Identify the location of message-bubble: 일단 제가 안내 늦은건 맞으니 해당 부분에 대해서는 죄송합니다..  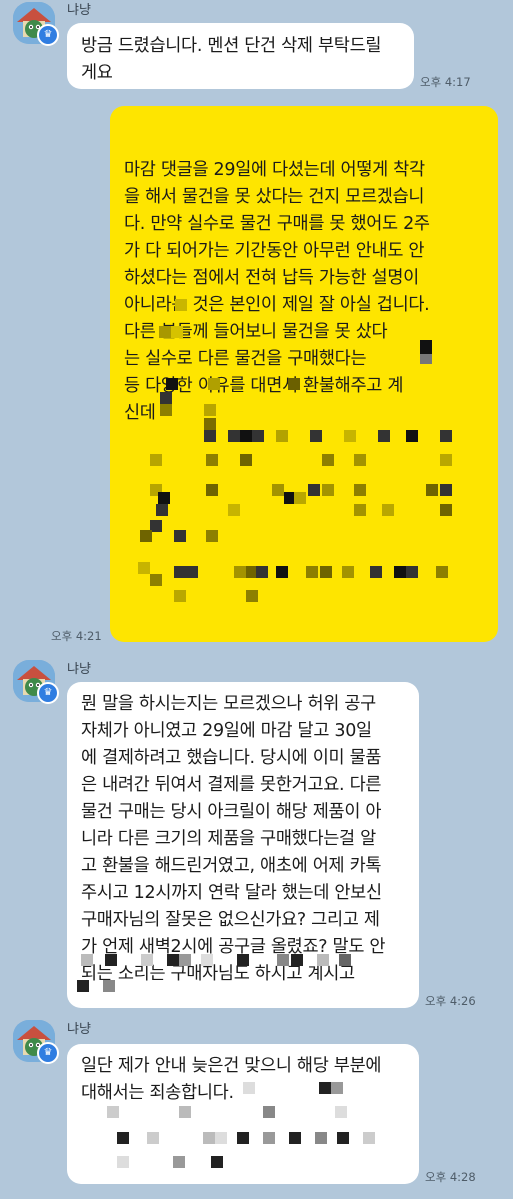
(243, 1114).